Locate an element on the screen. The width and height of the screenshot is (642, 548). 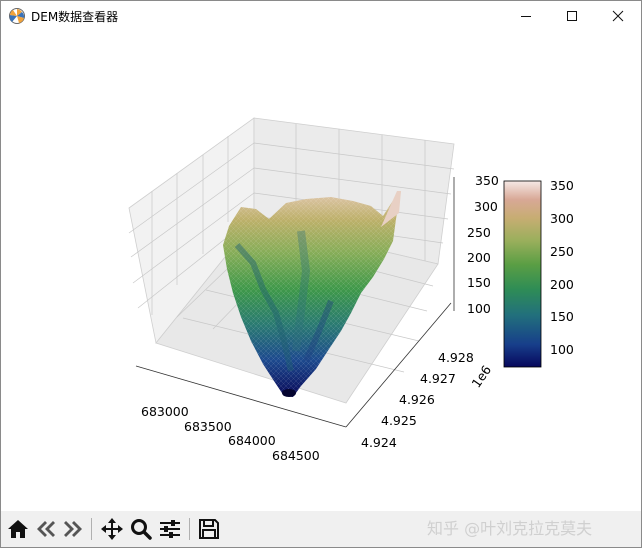
y-tick-label: 4.928 is located at coordinates (456, 357).